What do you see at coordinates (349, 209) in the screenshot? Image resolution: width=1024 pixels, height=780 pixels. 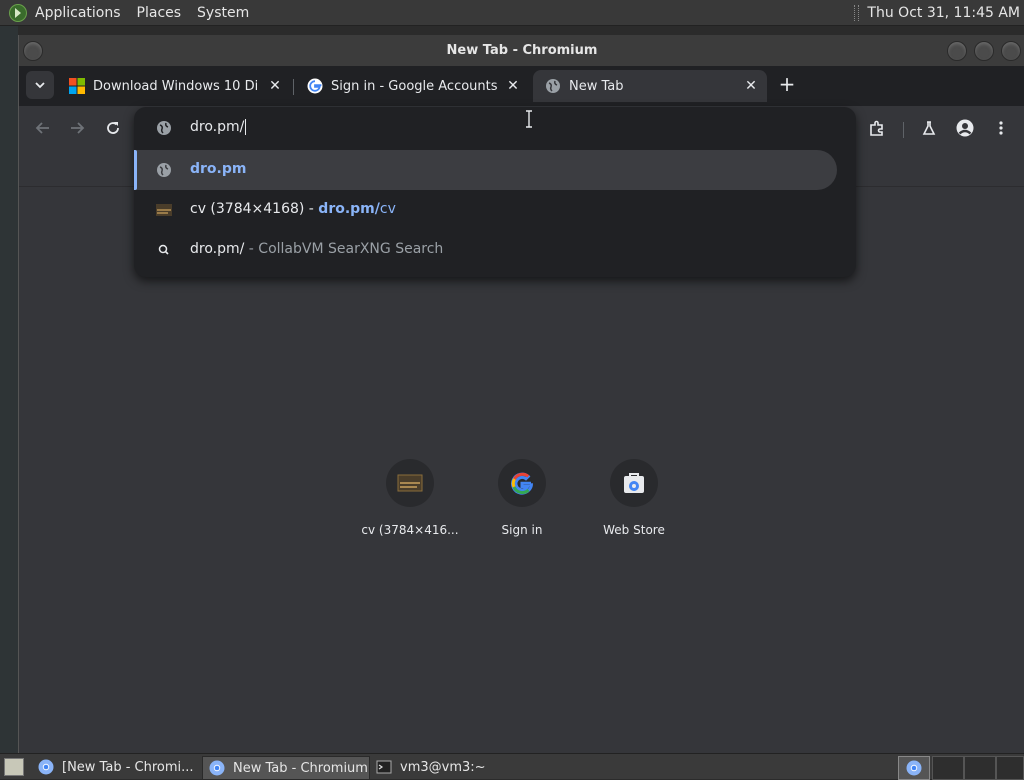 I see `suggestion-url: dro.pm/` at bounding box center [349, 209].